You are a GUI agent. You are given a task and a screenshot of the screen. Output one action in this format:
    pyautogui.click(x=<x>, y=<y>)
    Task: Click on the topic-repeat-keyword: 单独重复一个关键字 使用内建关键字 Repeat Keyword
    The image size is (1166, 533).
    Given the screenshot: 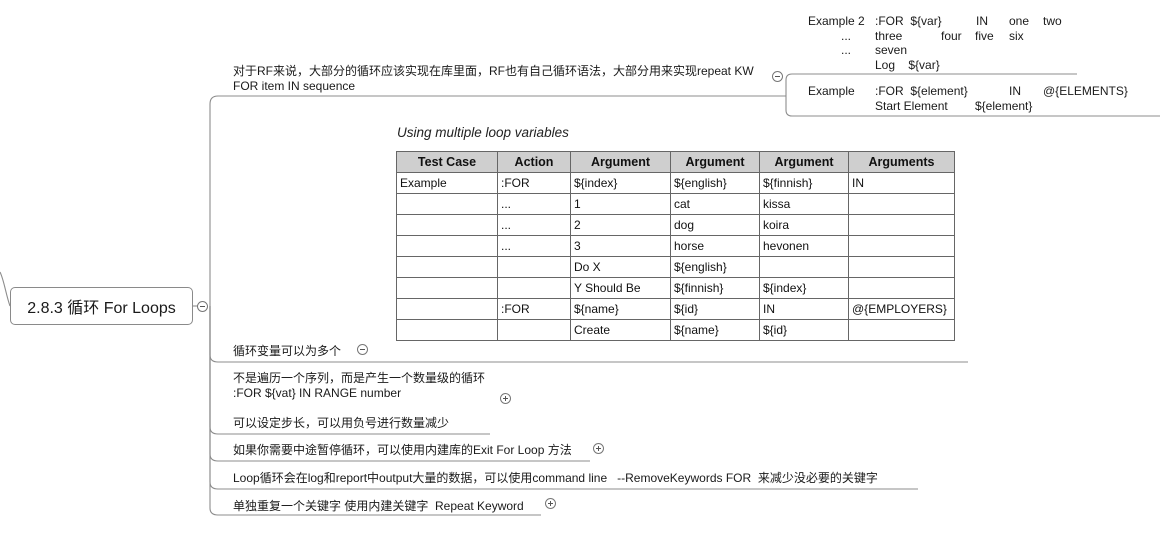 What is the action you would take?
    pyautogui.click(x=378, y=506)
    